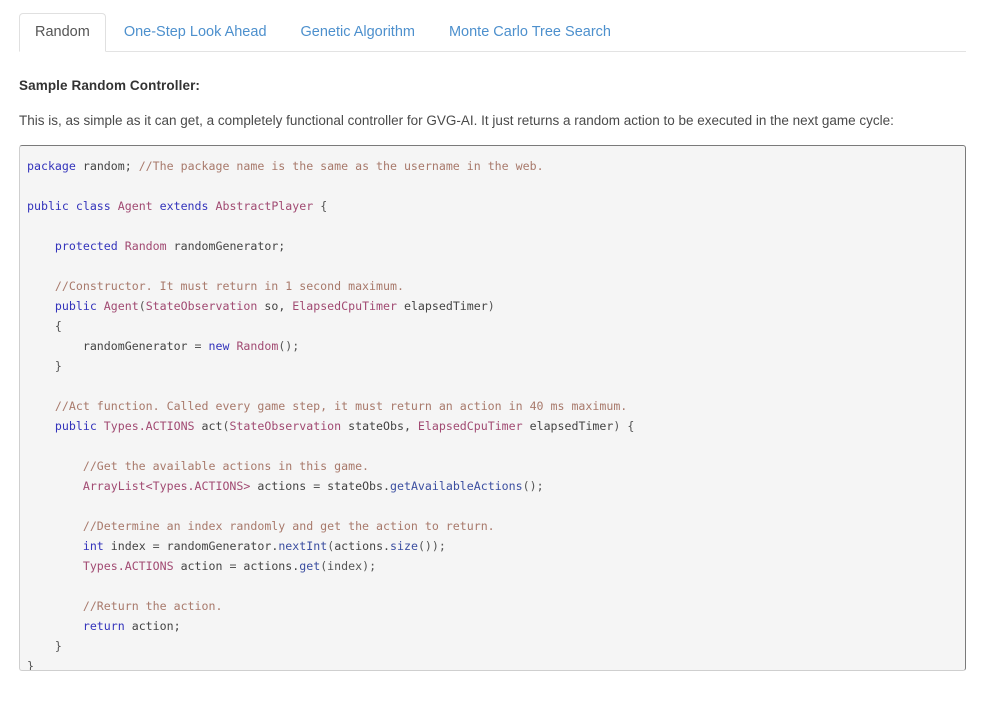 The width and height of the screenshot is (986, 717). I want to click on code-token: ArrayList<Types.ACTIONS>, so click(166, 486).